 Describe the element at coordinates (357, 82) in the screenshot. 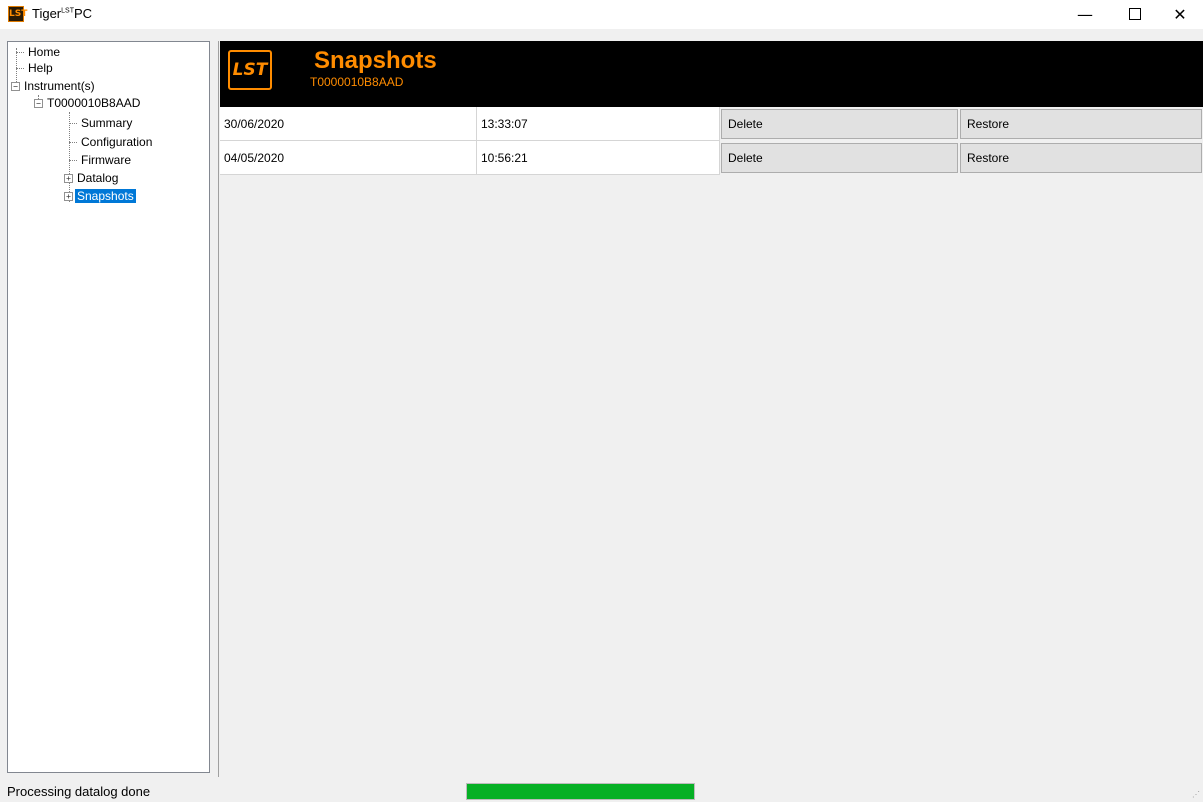

I see `page-subtitle: T0000010B8AAD` at that location.